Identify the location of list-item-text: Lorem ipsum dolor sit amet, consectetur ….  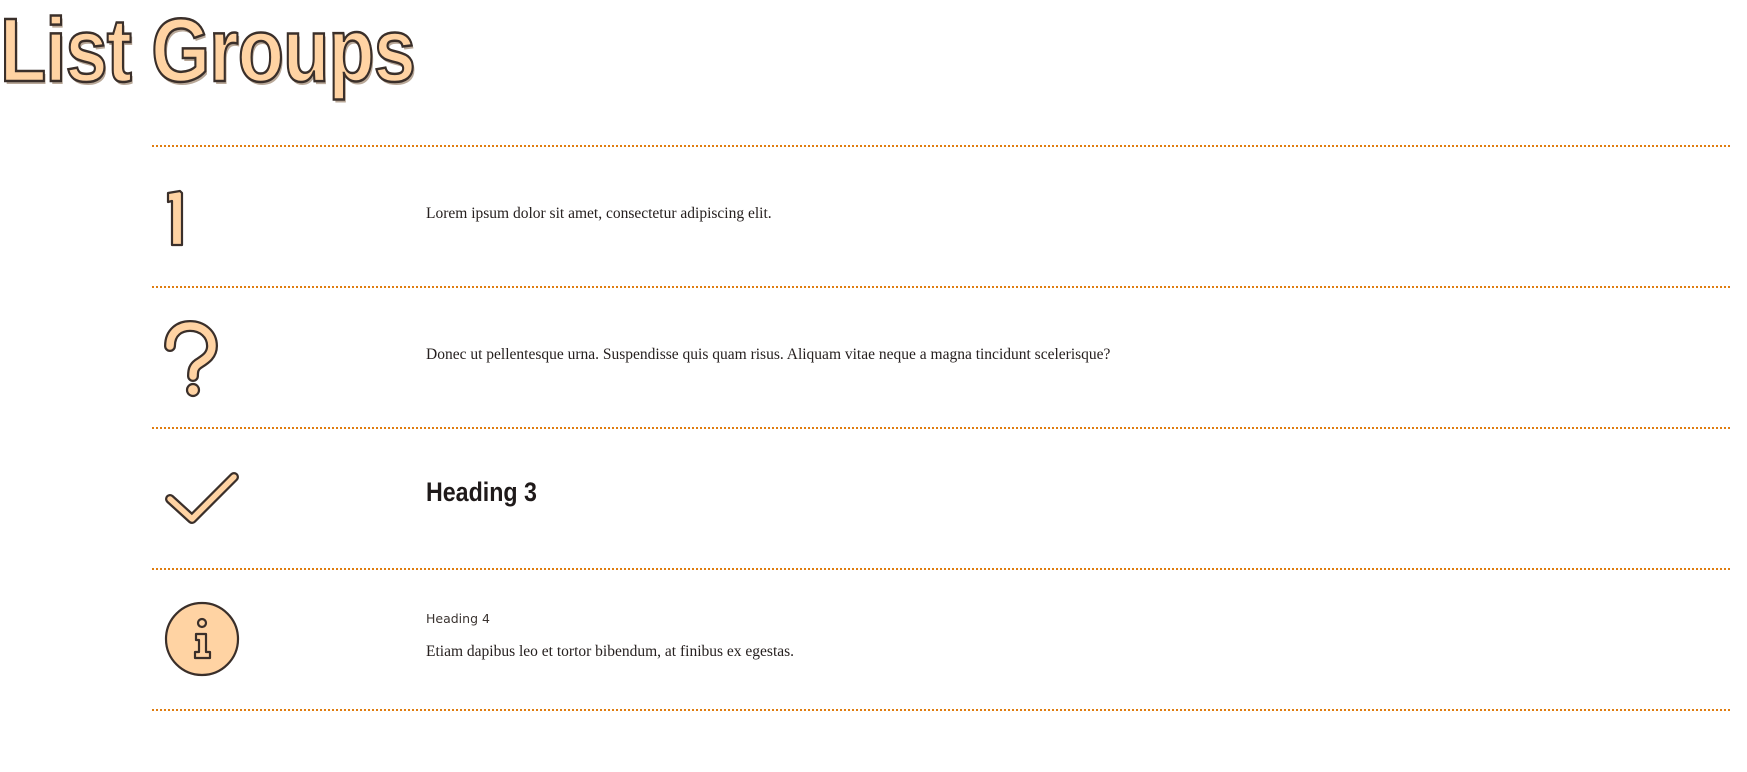
(599, 213).